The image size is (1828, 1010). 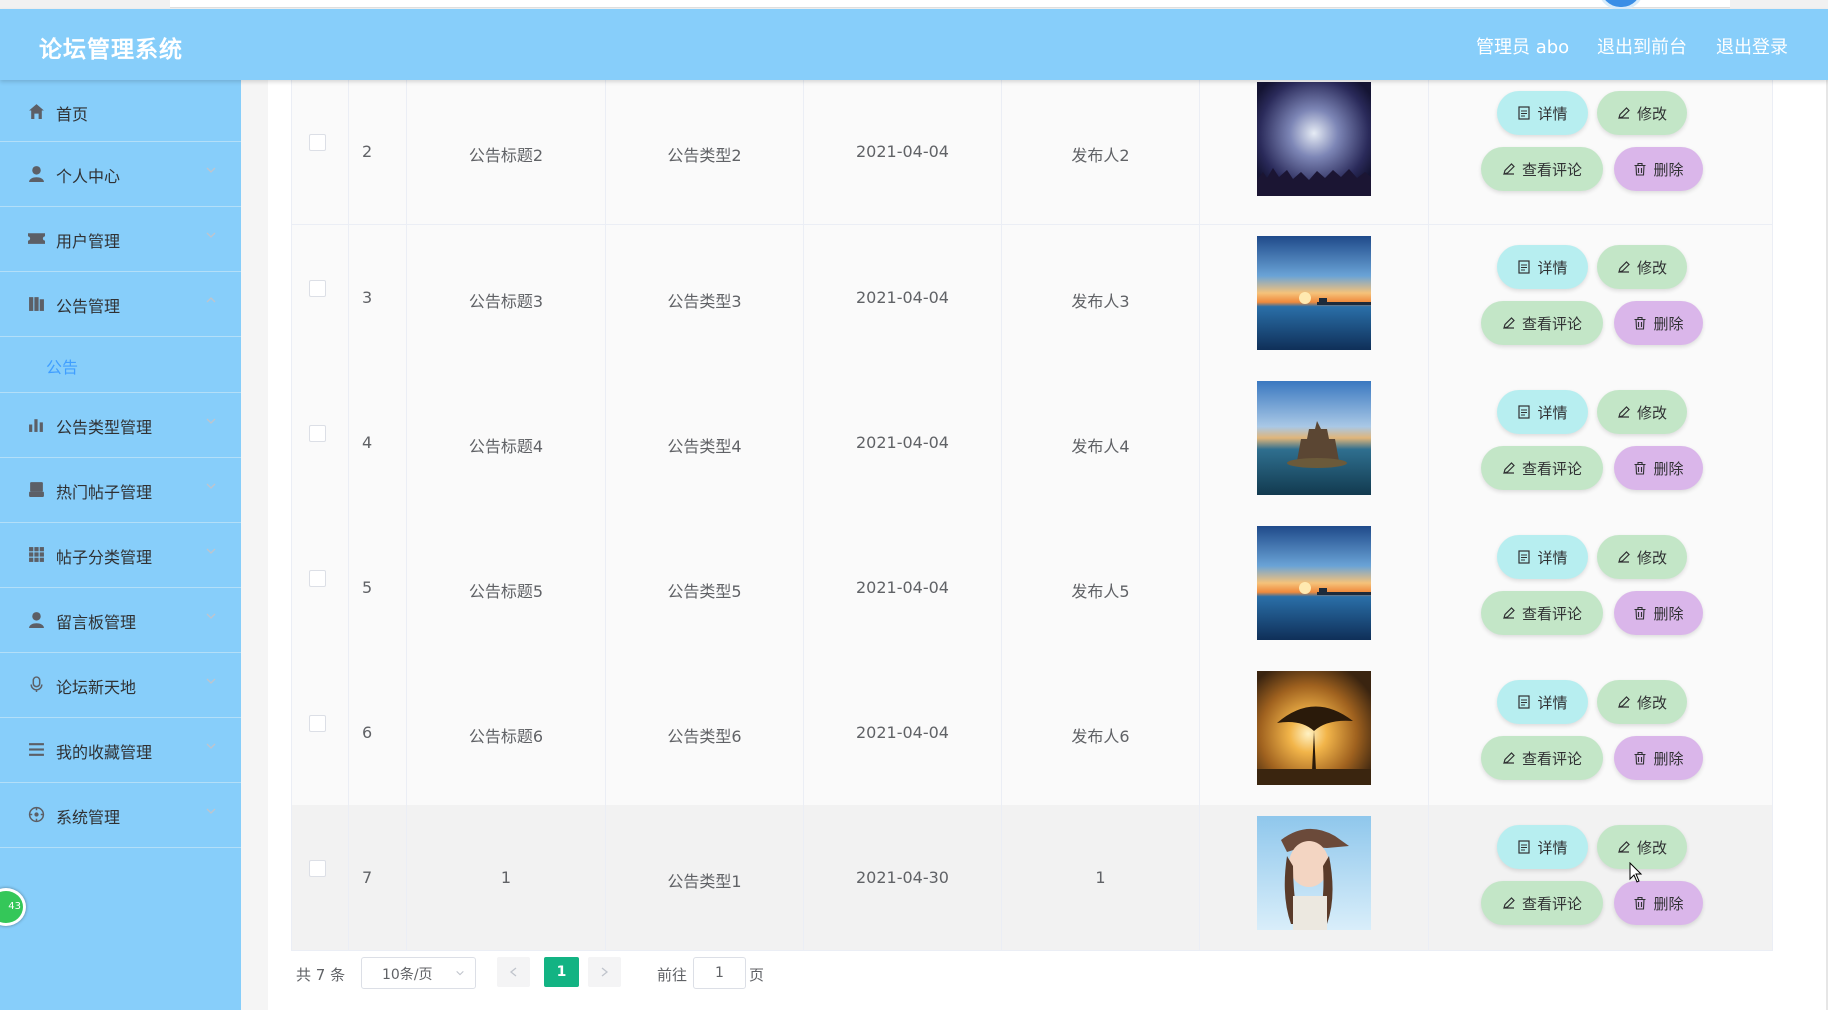 What do you see at coordinates (506, 591) in the screenshot?
I see `notice-title: 公告标题5` at bounding box center [506, 591].